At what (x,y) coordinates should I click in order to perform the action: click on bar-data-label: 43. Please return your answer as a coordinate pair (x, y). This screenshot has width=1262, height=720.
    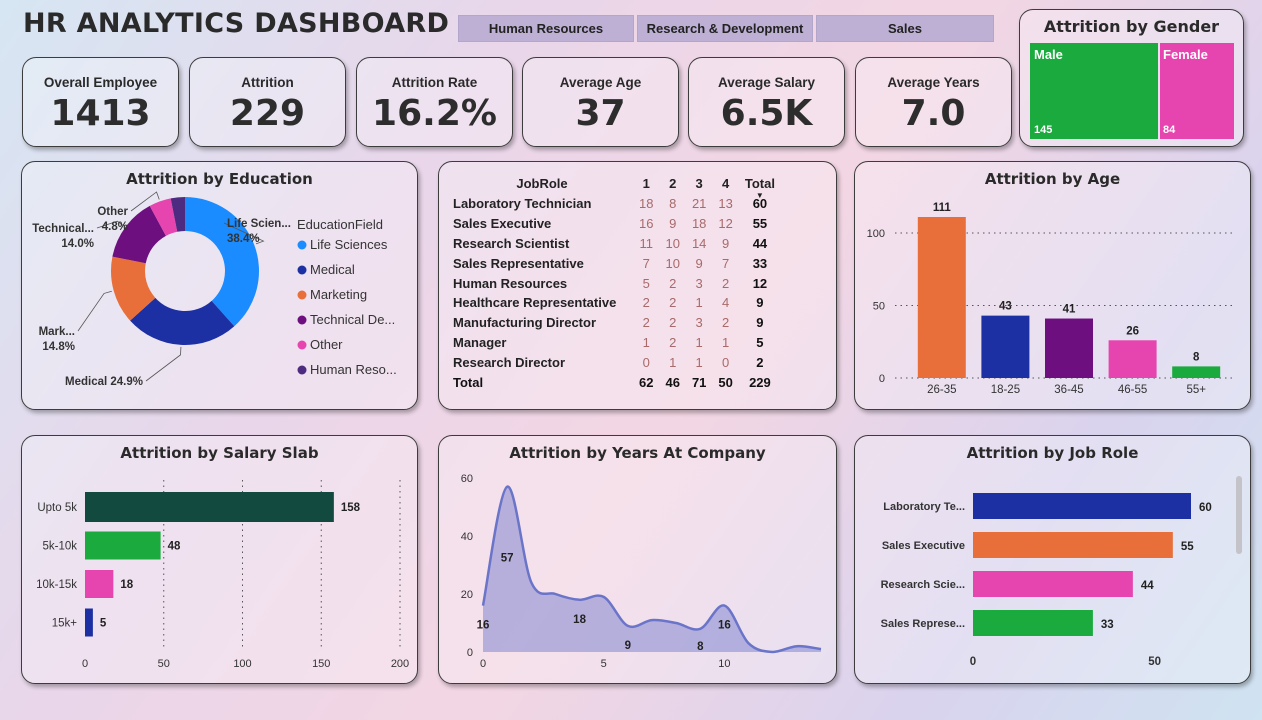
    Looking at the image, I should click on (1005, 307).